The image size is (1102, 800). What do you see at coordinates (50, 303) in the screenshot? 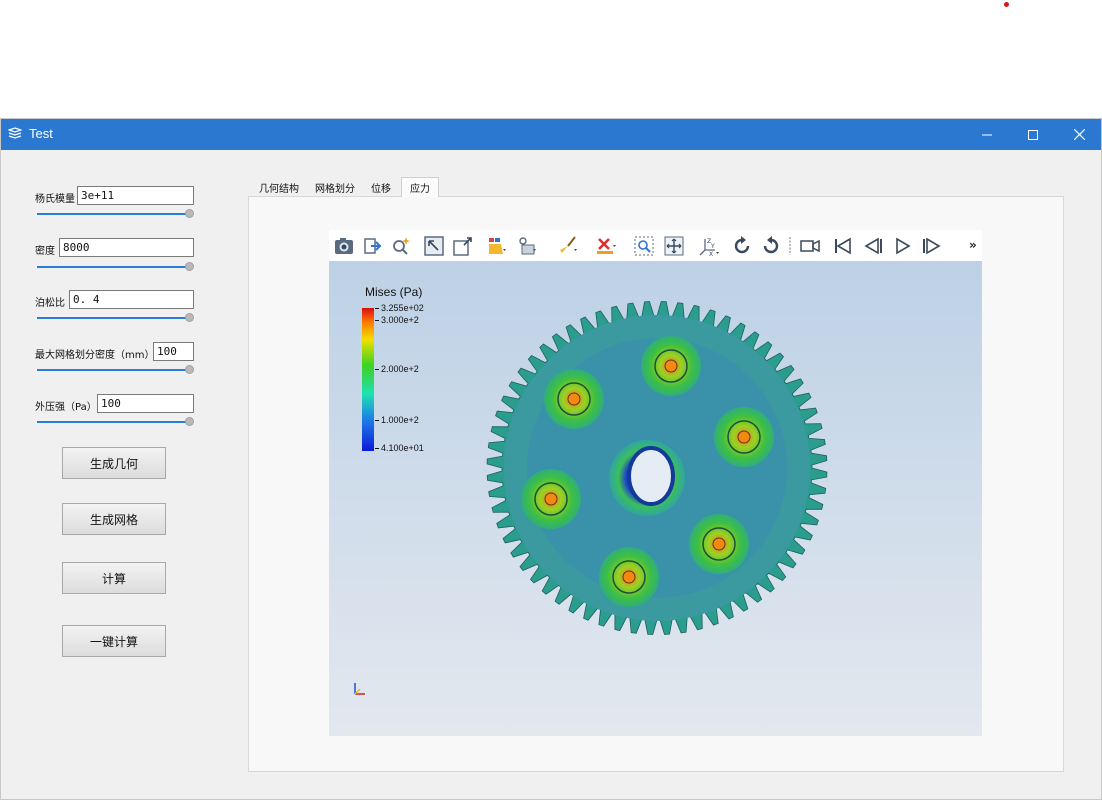
I see `poisson-ratio-label: 泊松比` at bounding box center [50, 303].